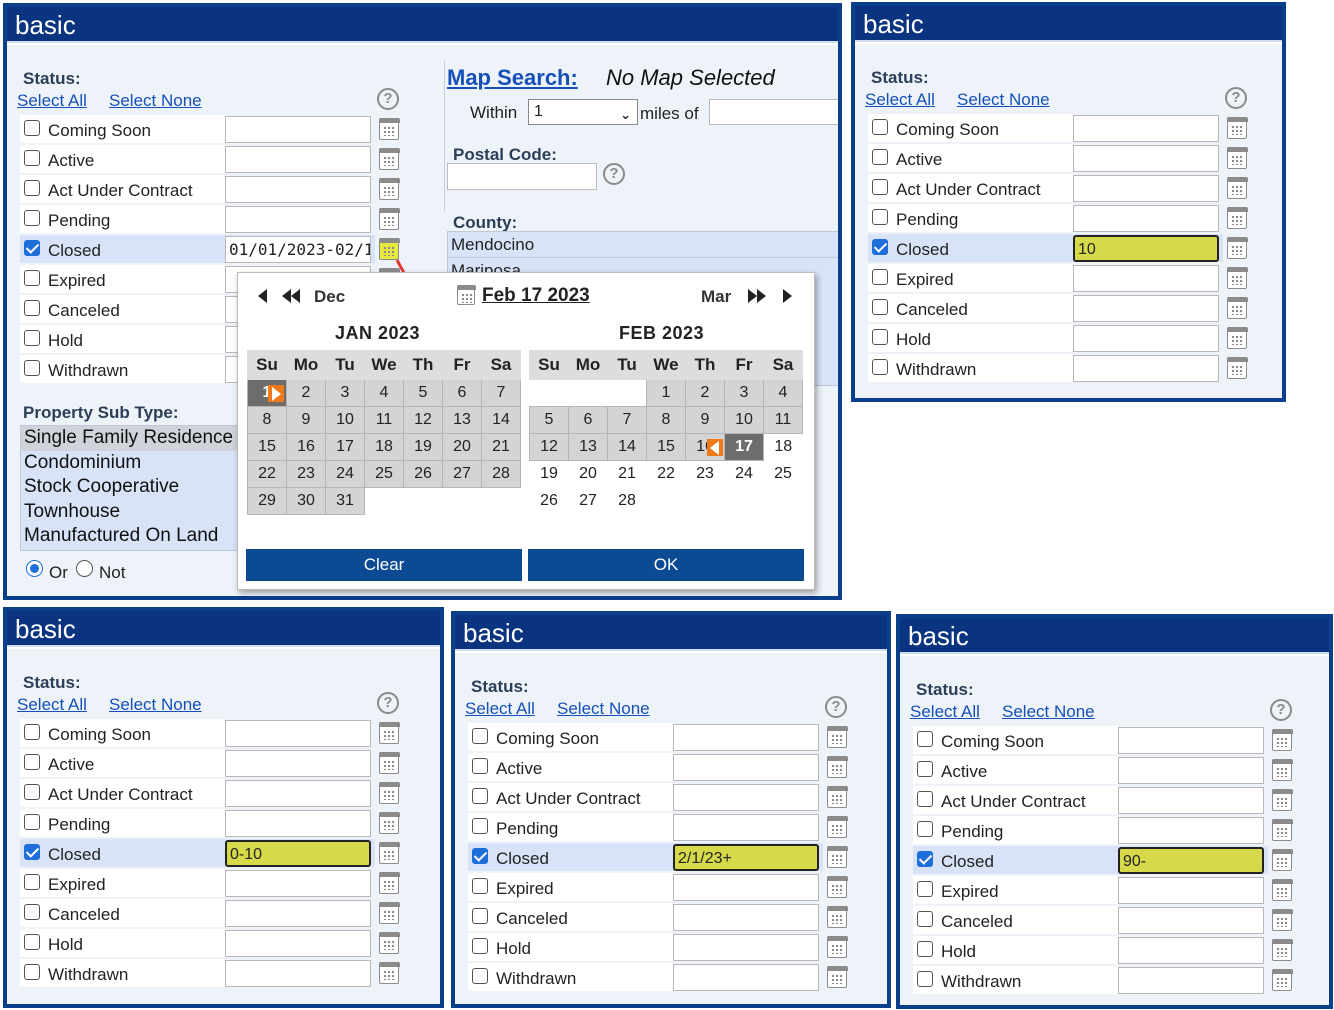 This screenshot has width=1334, height=1010. Describe the element at coordinates (570, 977) in the screenshot. I see `status-row: Withdrawn` at that location.